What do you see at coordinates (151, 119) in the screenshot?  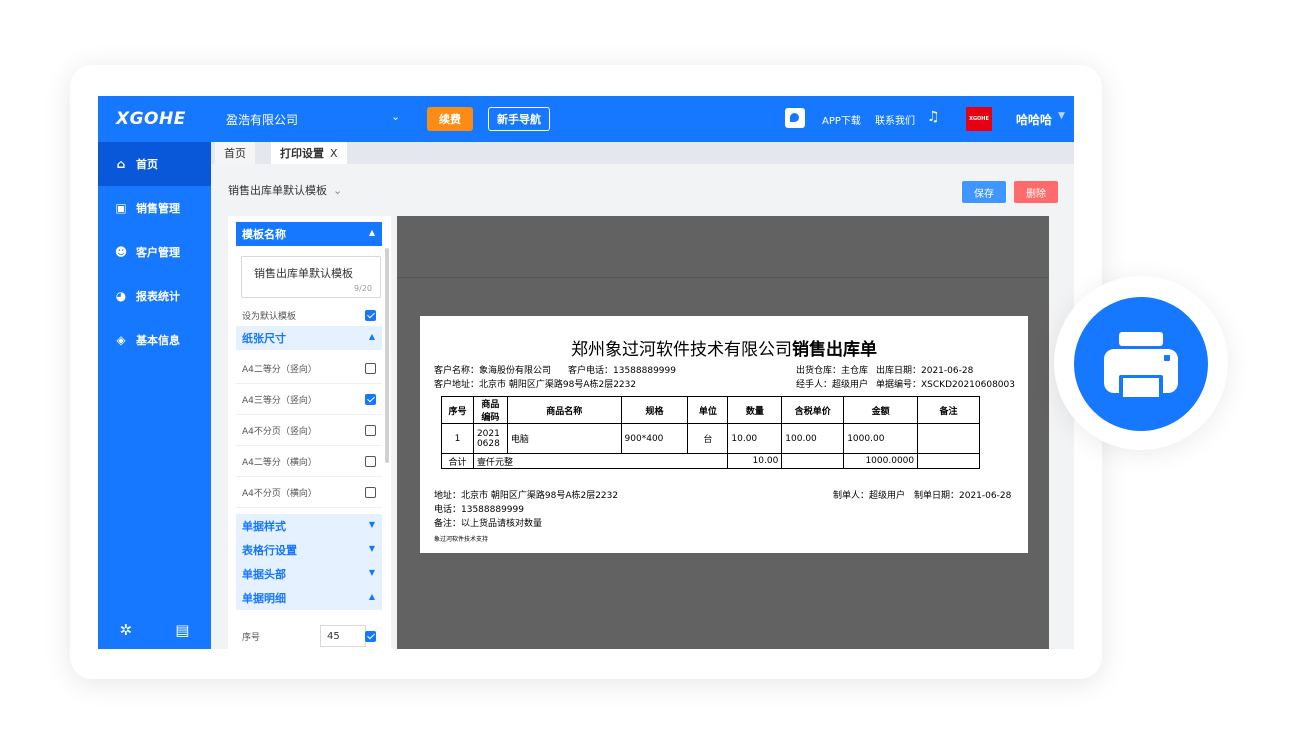 I see `logo: XGOHE` at bounding box center [151, 119].